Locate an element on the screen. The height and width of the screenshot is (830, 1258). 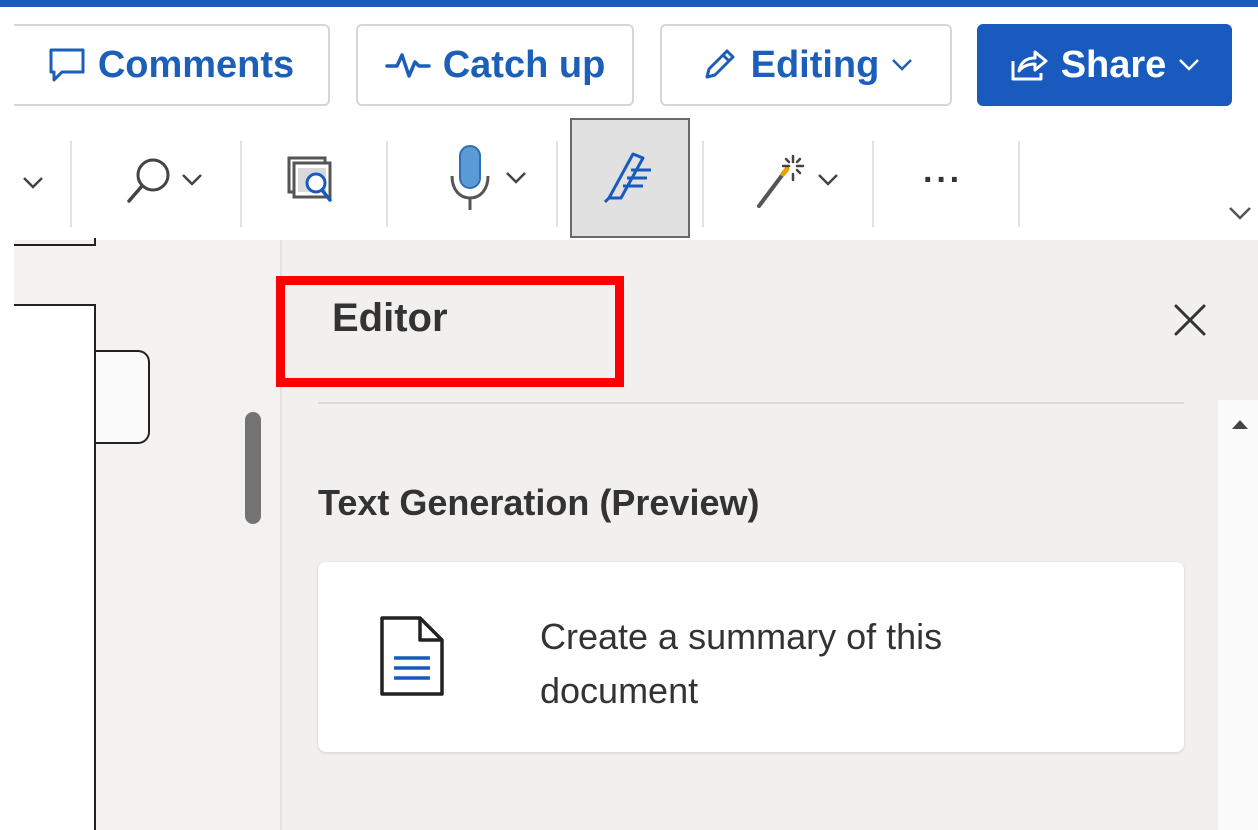
share-label: Share is located at coordinates (1113, 64).